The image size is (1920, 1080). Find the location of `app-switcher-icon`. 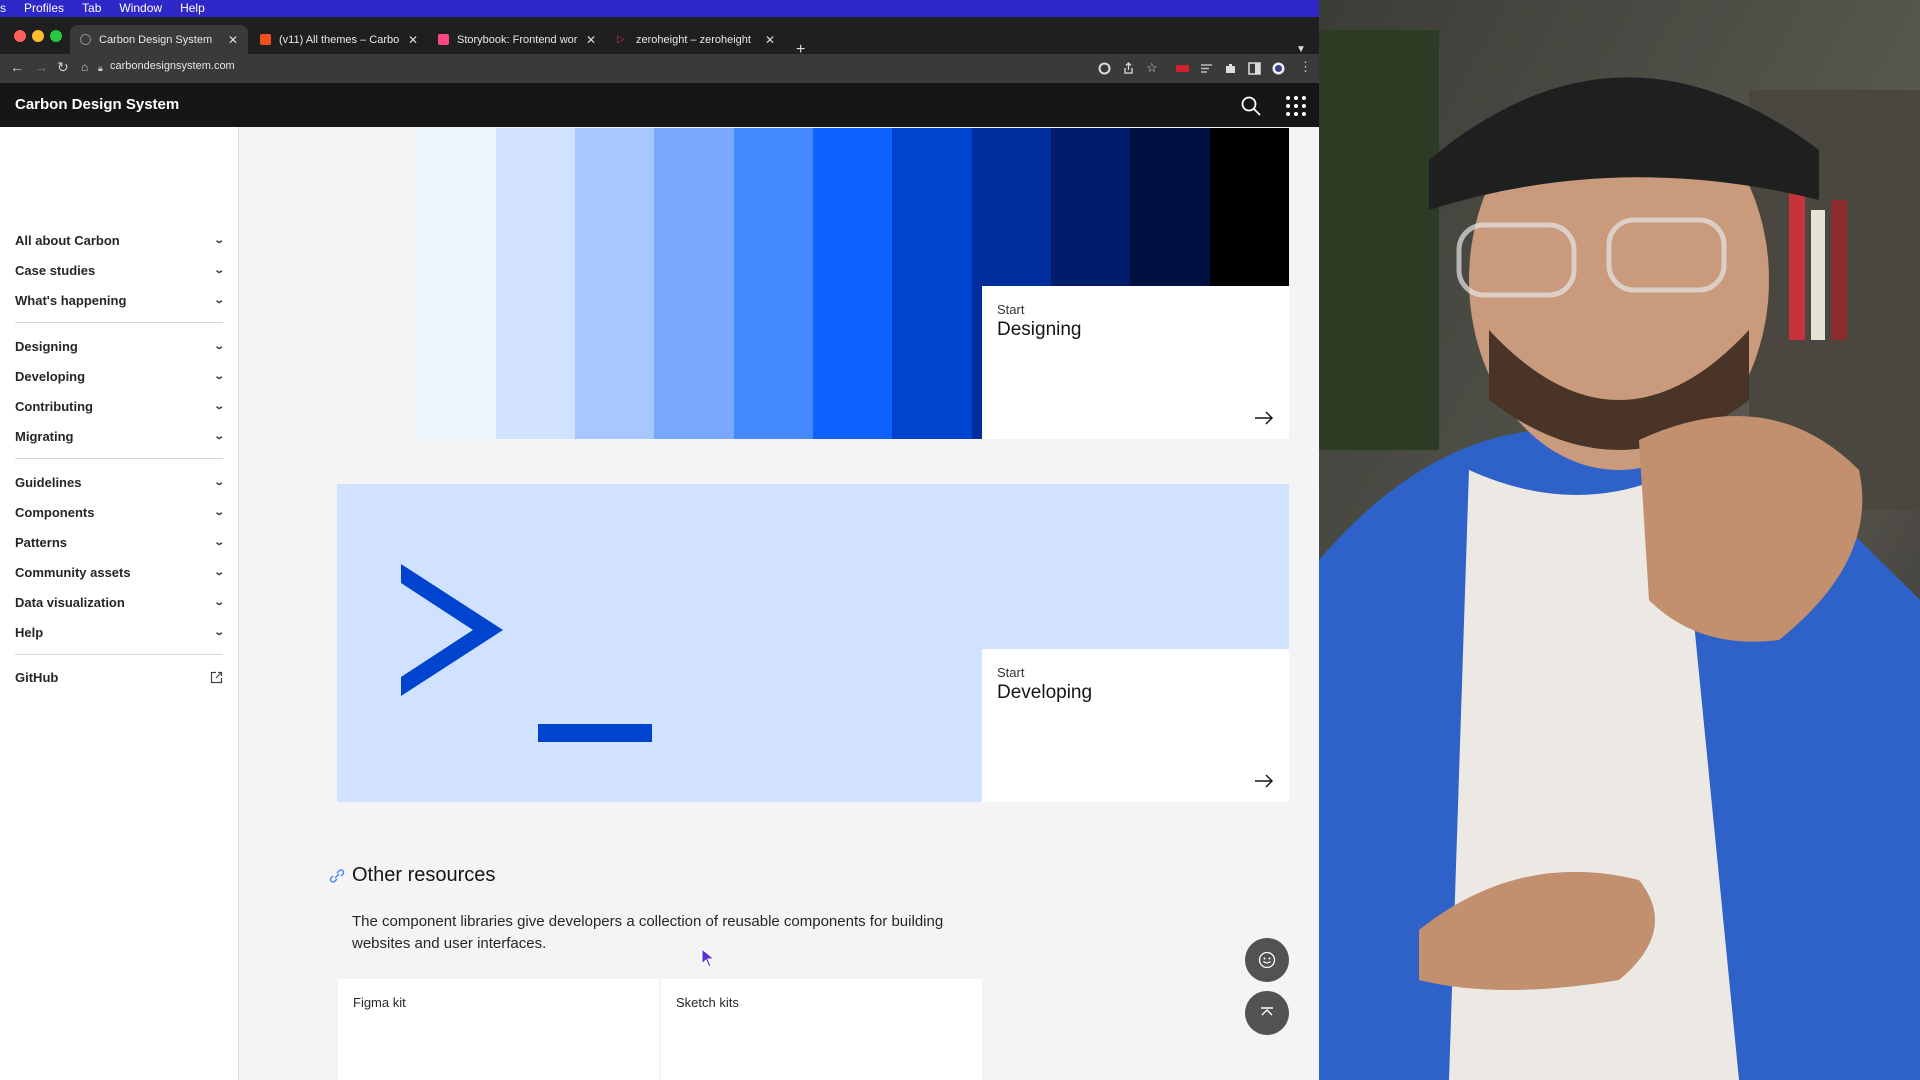

app-switcher-icon is located at coordinates (1296, 106).